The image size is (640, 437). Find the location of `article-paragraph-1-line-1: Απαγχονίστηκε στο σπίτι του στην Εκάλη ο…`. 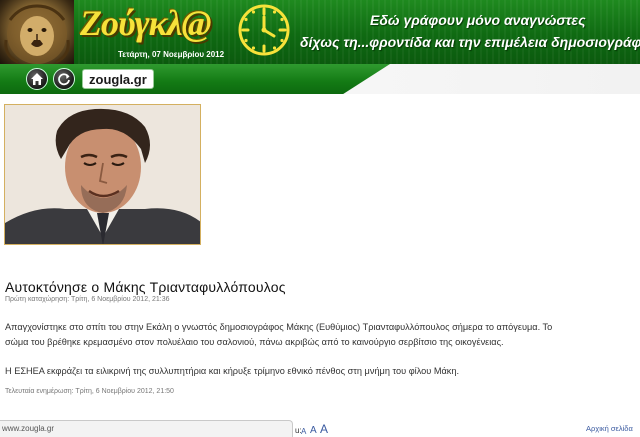

article-paragraph-1-line-1: Απαγχονίστηκε στο σπίτι του στην Εκάλη ο… is located at coordinates (279, 327).